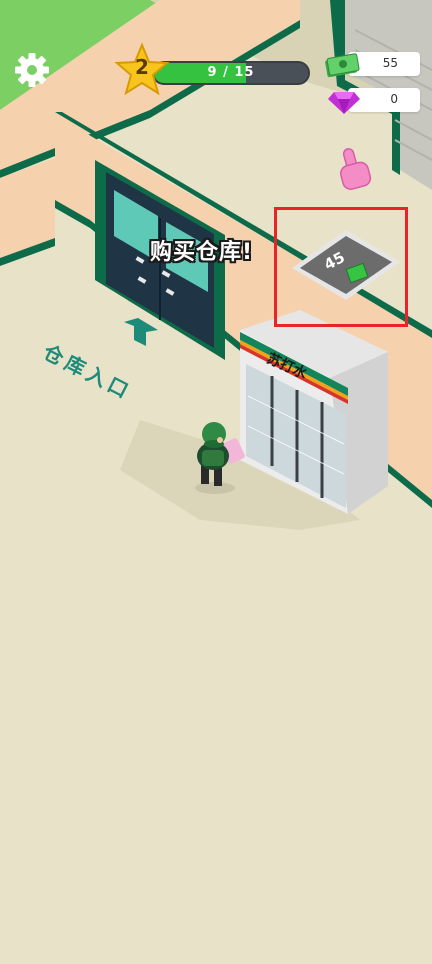  I want to click on xp-progress-text: 9 / 15, so click(231, 72).